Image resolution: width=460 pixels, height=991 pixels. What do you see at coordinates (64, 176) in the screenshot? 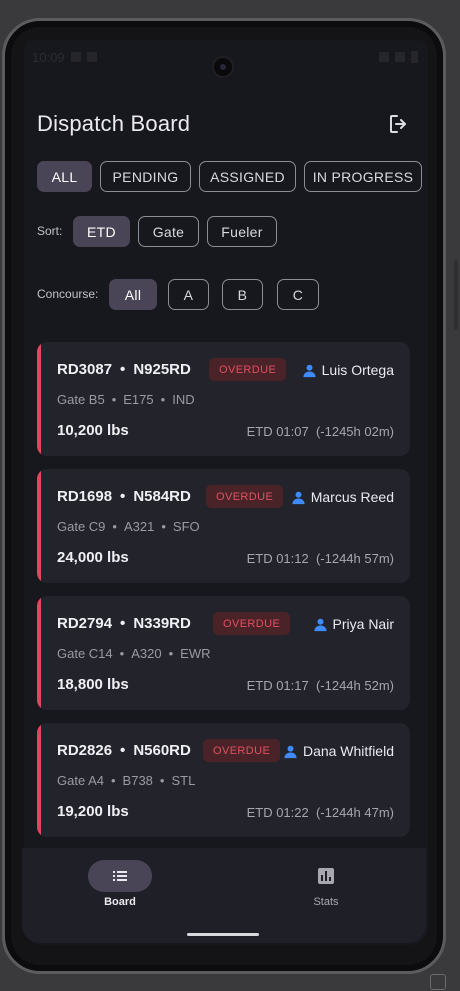
I see `filter-chip-all: ALL` at bounding box center [64, 176].